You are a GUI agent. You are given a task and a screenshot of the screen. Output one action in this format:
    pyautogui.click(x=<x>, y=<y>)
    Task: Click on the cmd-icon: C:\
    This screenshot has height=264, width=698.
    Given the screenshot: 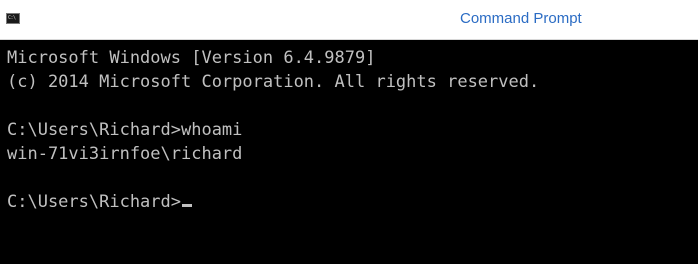 What is the action you would take?
    pyautogui.click(x=13, y=18)
    